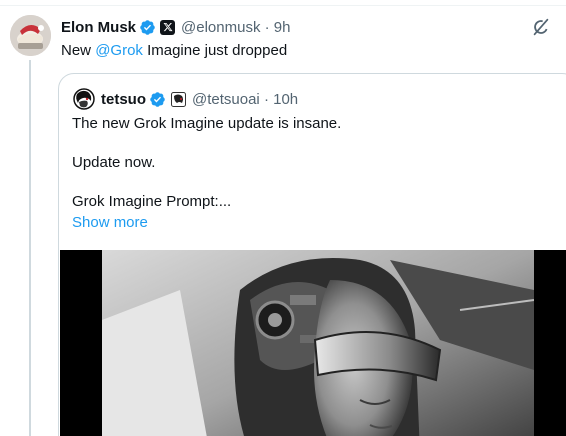 This screenshot has width=566, height=436. What do you see at coordinates (98, 27) in the screenshot?
I see `author-name: Elon Musk` at bounding box center [98, 27].